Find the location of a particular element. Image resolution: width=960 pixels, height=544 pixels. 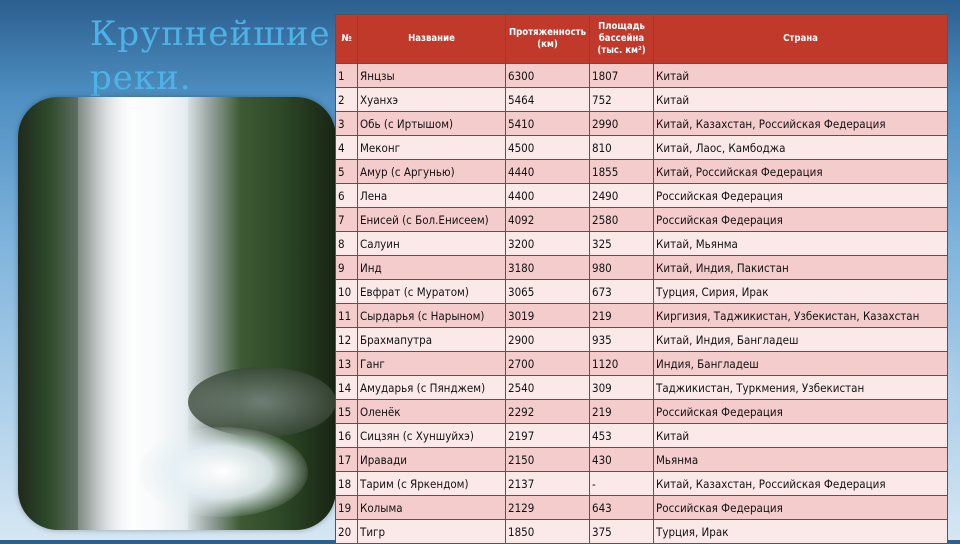

cell-area: 1807 is located at coordinates (621, 75).